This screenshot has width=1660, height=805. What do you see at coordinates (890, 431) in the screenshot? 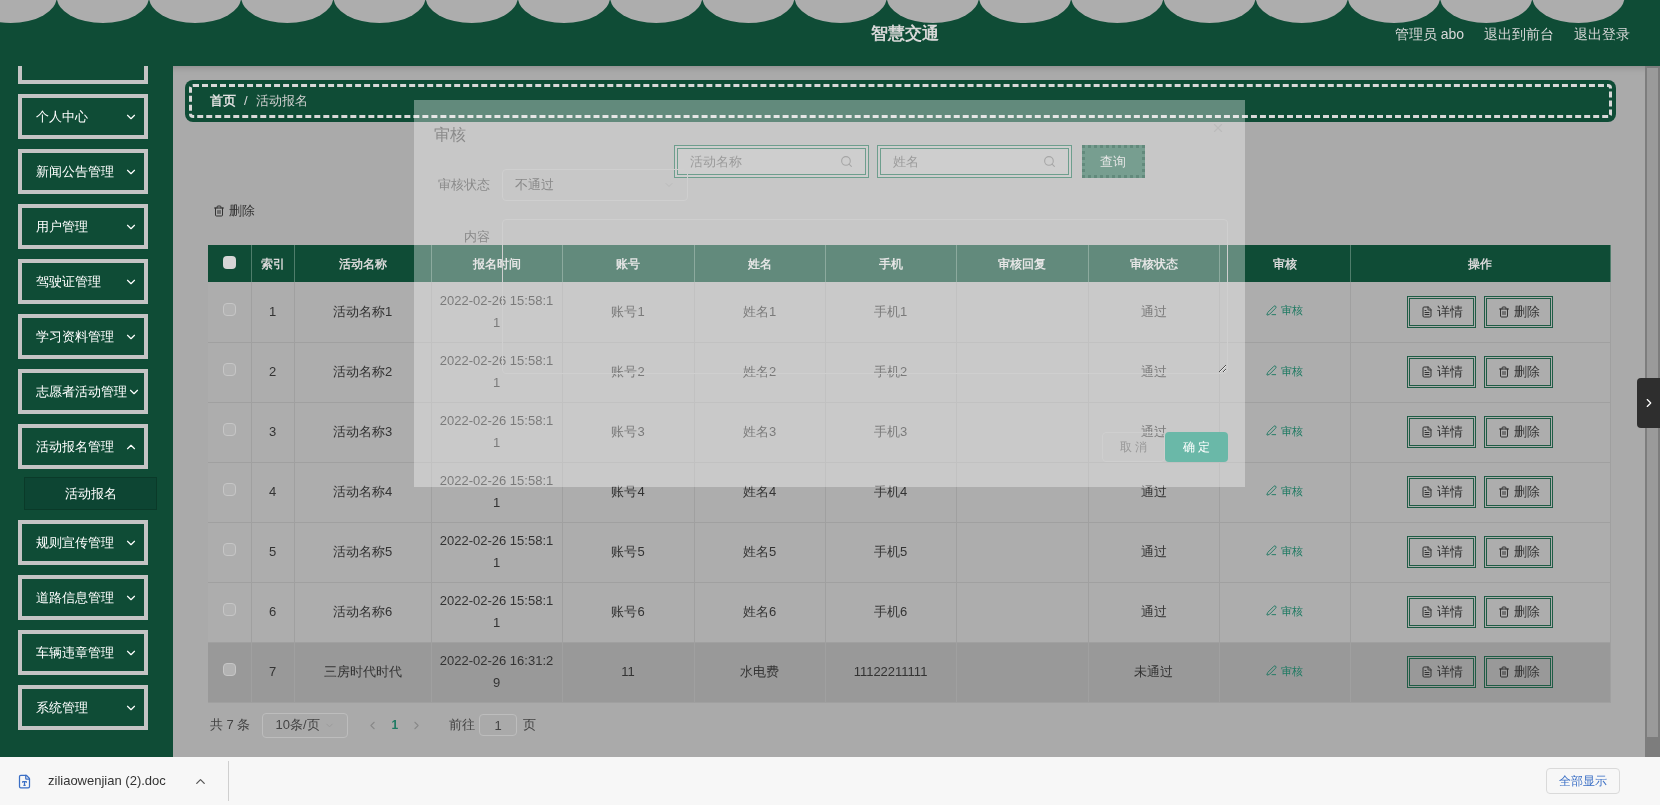
I see `table-cell: 手机3` at bounding box center [890, 431].